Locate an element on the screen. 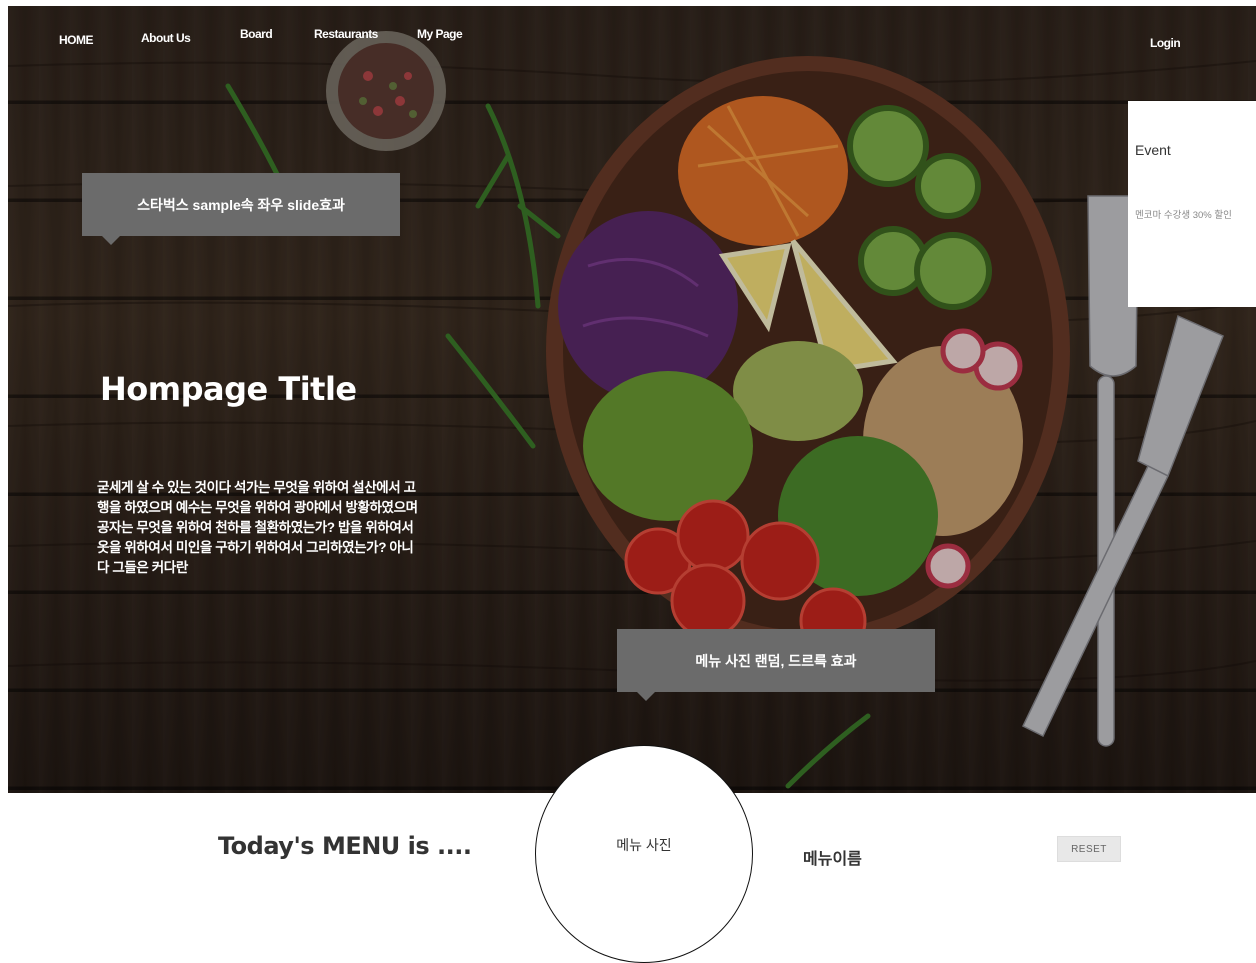 This screenshot has width=1256, height=963. nav-board: Board is located at coordinates (256, 34).